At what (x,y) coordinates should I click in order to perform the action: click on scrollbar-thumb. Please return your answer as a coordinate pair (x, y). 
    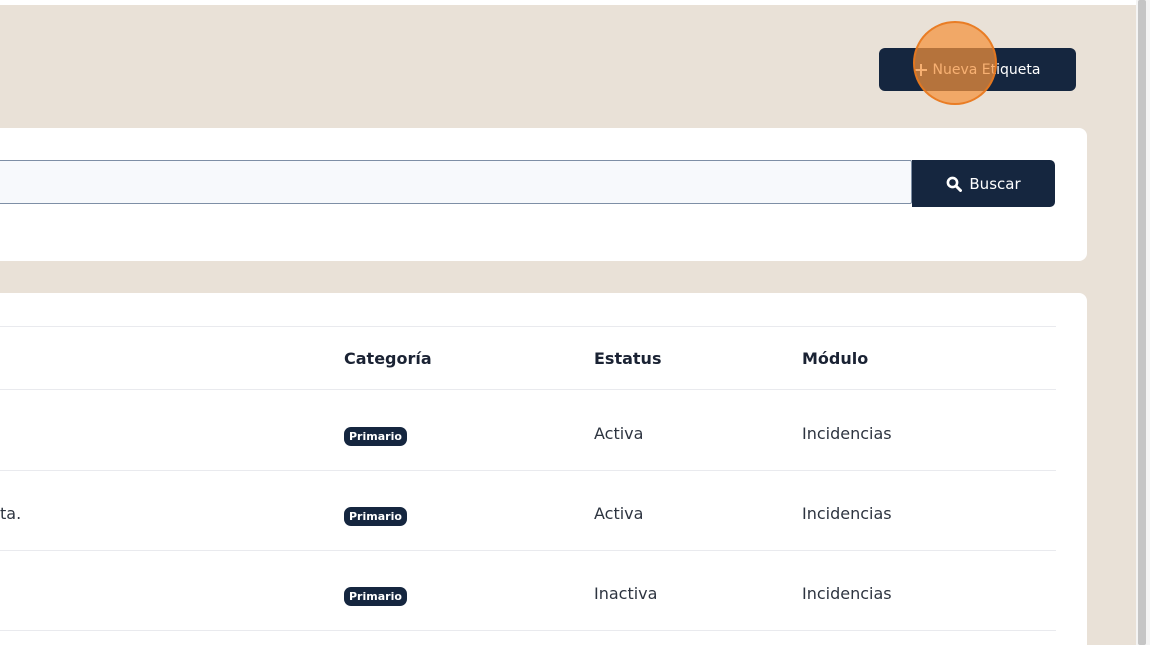
    Looking at the image, I should click on (1142, 322).